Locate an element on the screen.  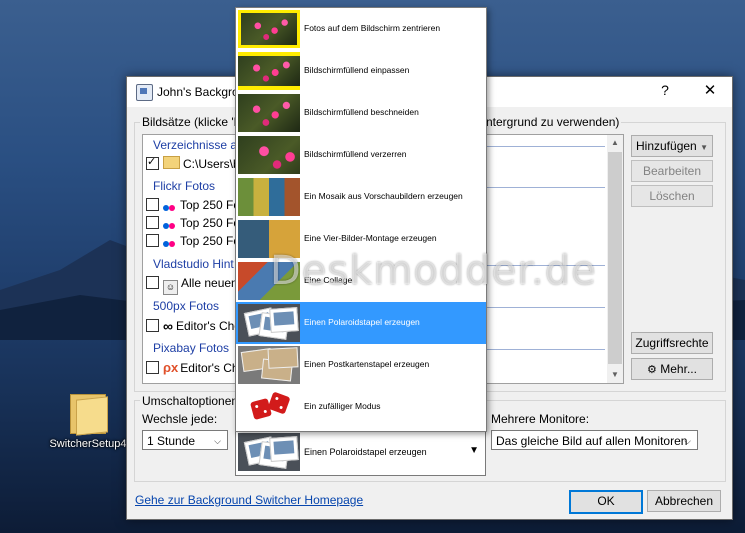
mode-select: Einen Polaroidstapel erzeugen ▼ is located at coordinates (360, 453).